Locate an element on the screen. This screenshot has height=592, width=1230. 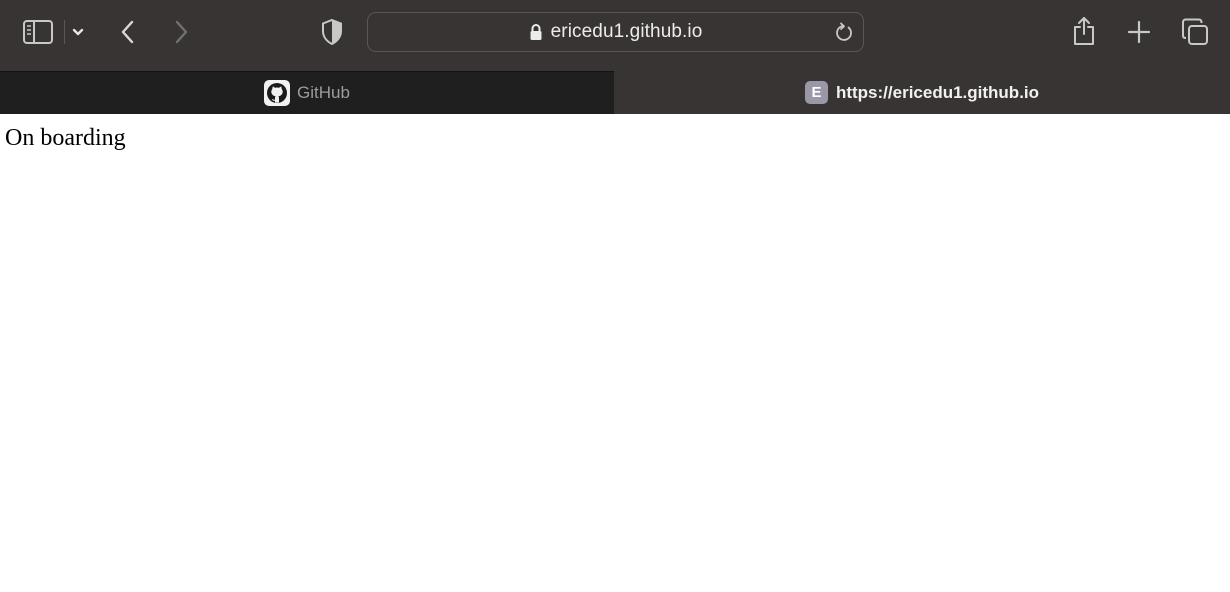
chevron-down-icon is located at coordinates (78, 32).